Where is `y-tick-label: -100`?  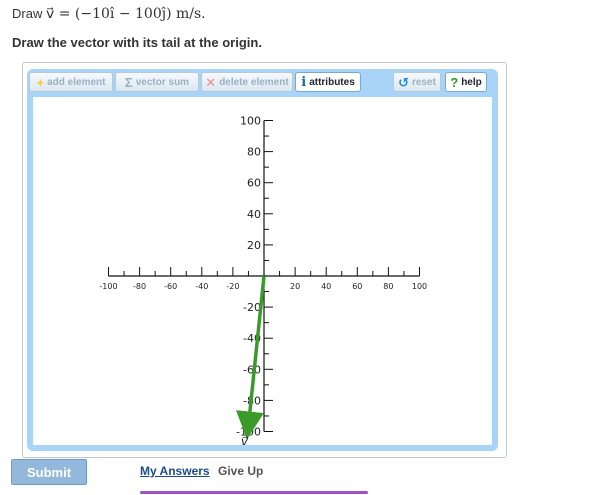
y-tick-label: -100 is located at coordinates (248, 432).